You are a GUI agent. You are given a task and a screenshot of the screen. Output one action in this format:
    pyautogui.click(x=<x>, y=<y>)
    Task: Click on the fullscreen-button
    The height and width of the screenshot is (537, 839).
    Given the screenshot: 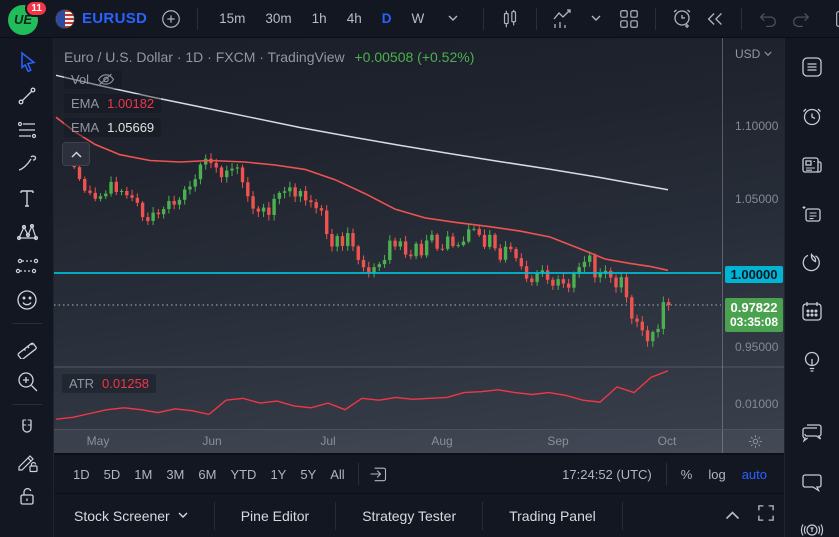 What is the action you would take?
    pyautogui.click(x=766, y=515)
    